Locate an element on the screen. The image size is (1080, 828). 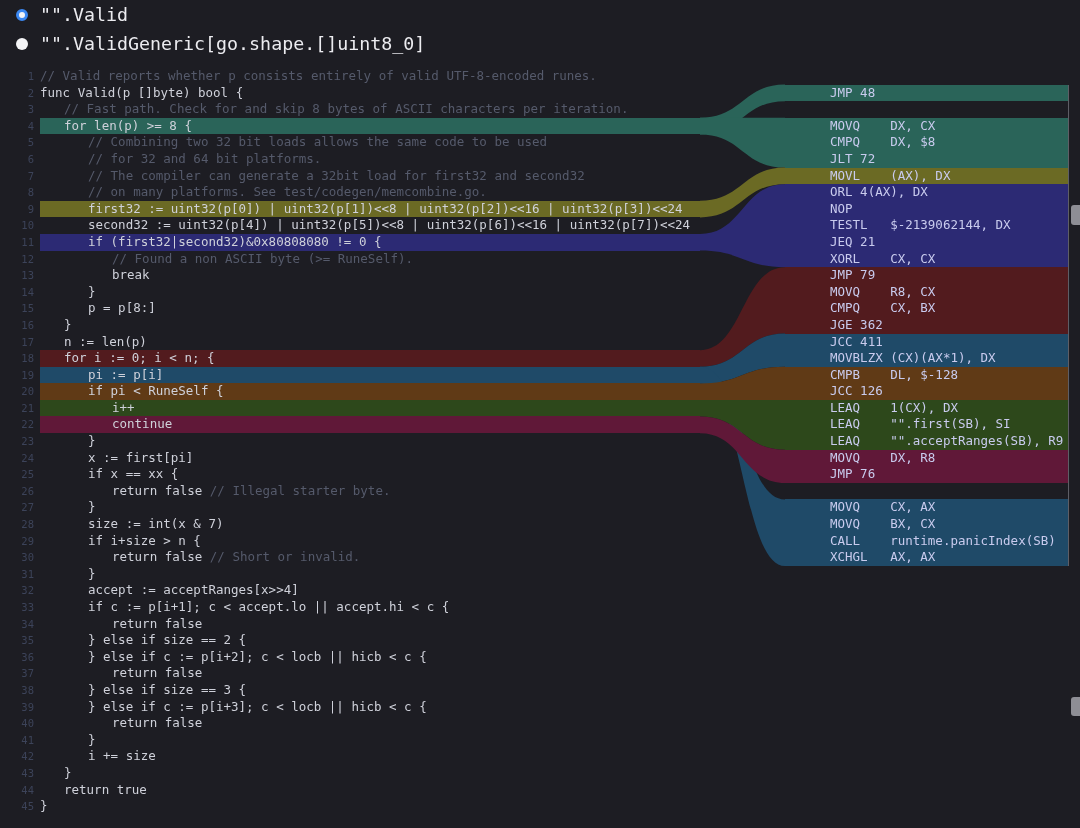
code-line: second32 := uint32(p[4]) | uint32(p[5])<<8 | uint32(p[6])<<16 | uint32(p[7])<<24 is located at coordinates (389, 225).